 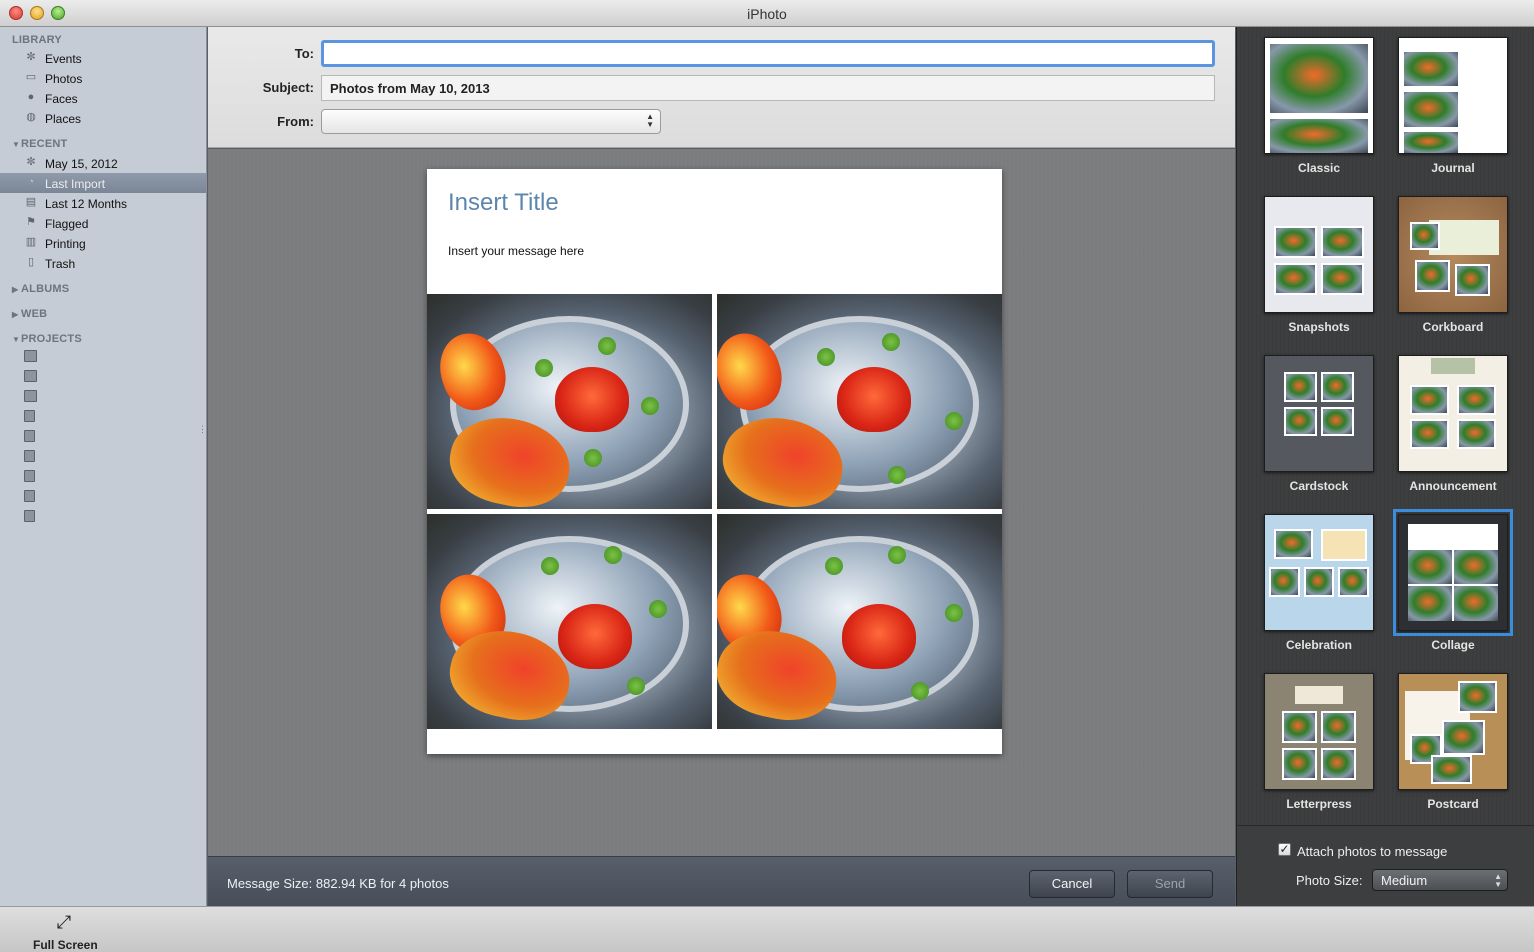 I want to click on albums-heading-label: ALBUMS, so click(x=45, y=289).